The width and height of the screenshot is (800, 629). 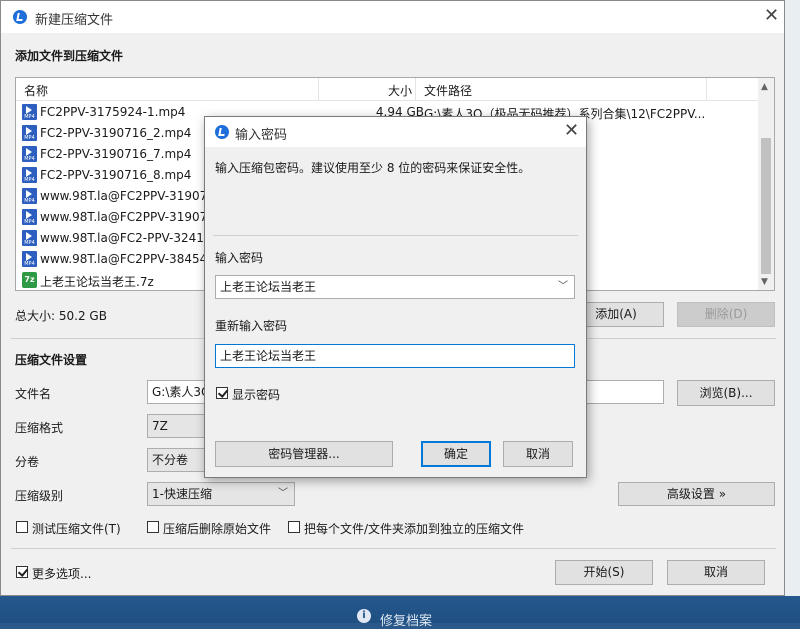 What do you see at coordinates (76, 528) in the screenshot?
I see `test-archive-label: 测试压缩文件(T)` at bounding box center [76, 528].